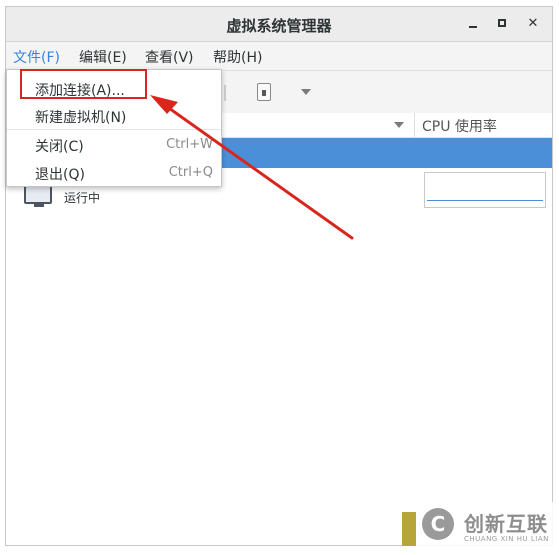  I want to click on menu-item-new-vm: 新建虚拟机(N), so click(114, 115).